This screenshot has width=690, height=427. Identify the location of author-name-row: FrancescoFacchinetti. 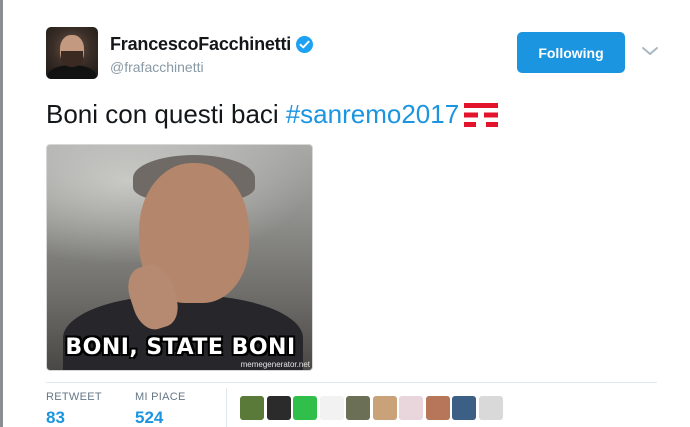
(212, 44).